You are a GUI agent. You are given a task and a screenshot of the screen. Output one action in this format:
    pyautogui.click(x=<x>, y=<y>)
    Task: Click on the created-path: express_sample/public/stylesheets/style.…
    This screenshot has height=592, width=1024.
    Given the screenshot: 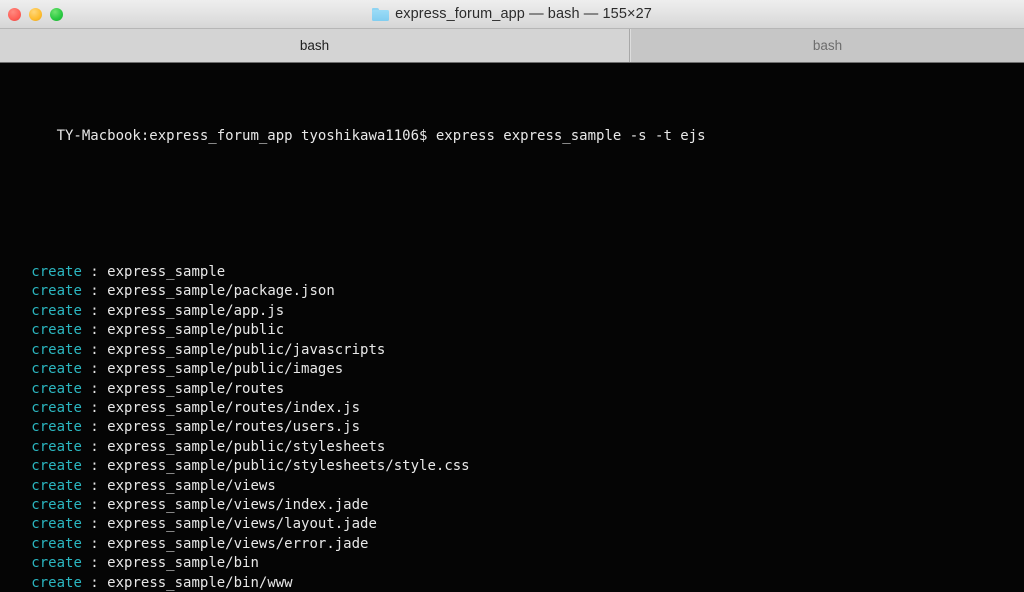 What is the action you would take?
    pyautogui.click(x=288, y=466)
    